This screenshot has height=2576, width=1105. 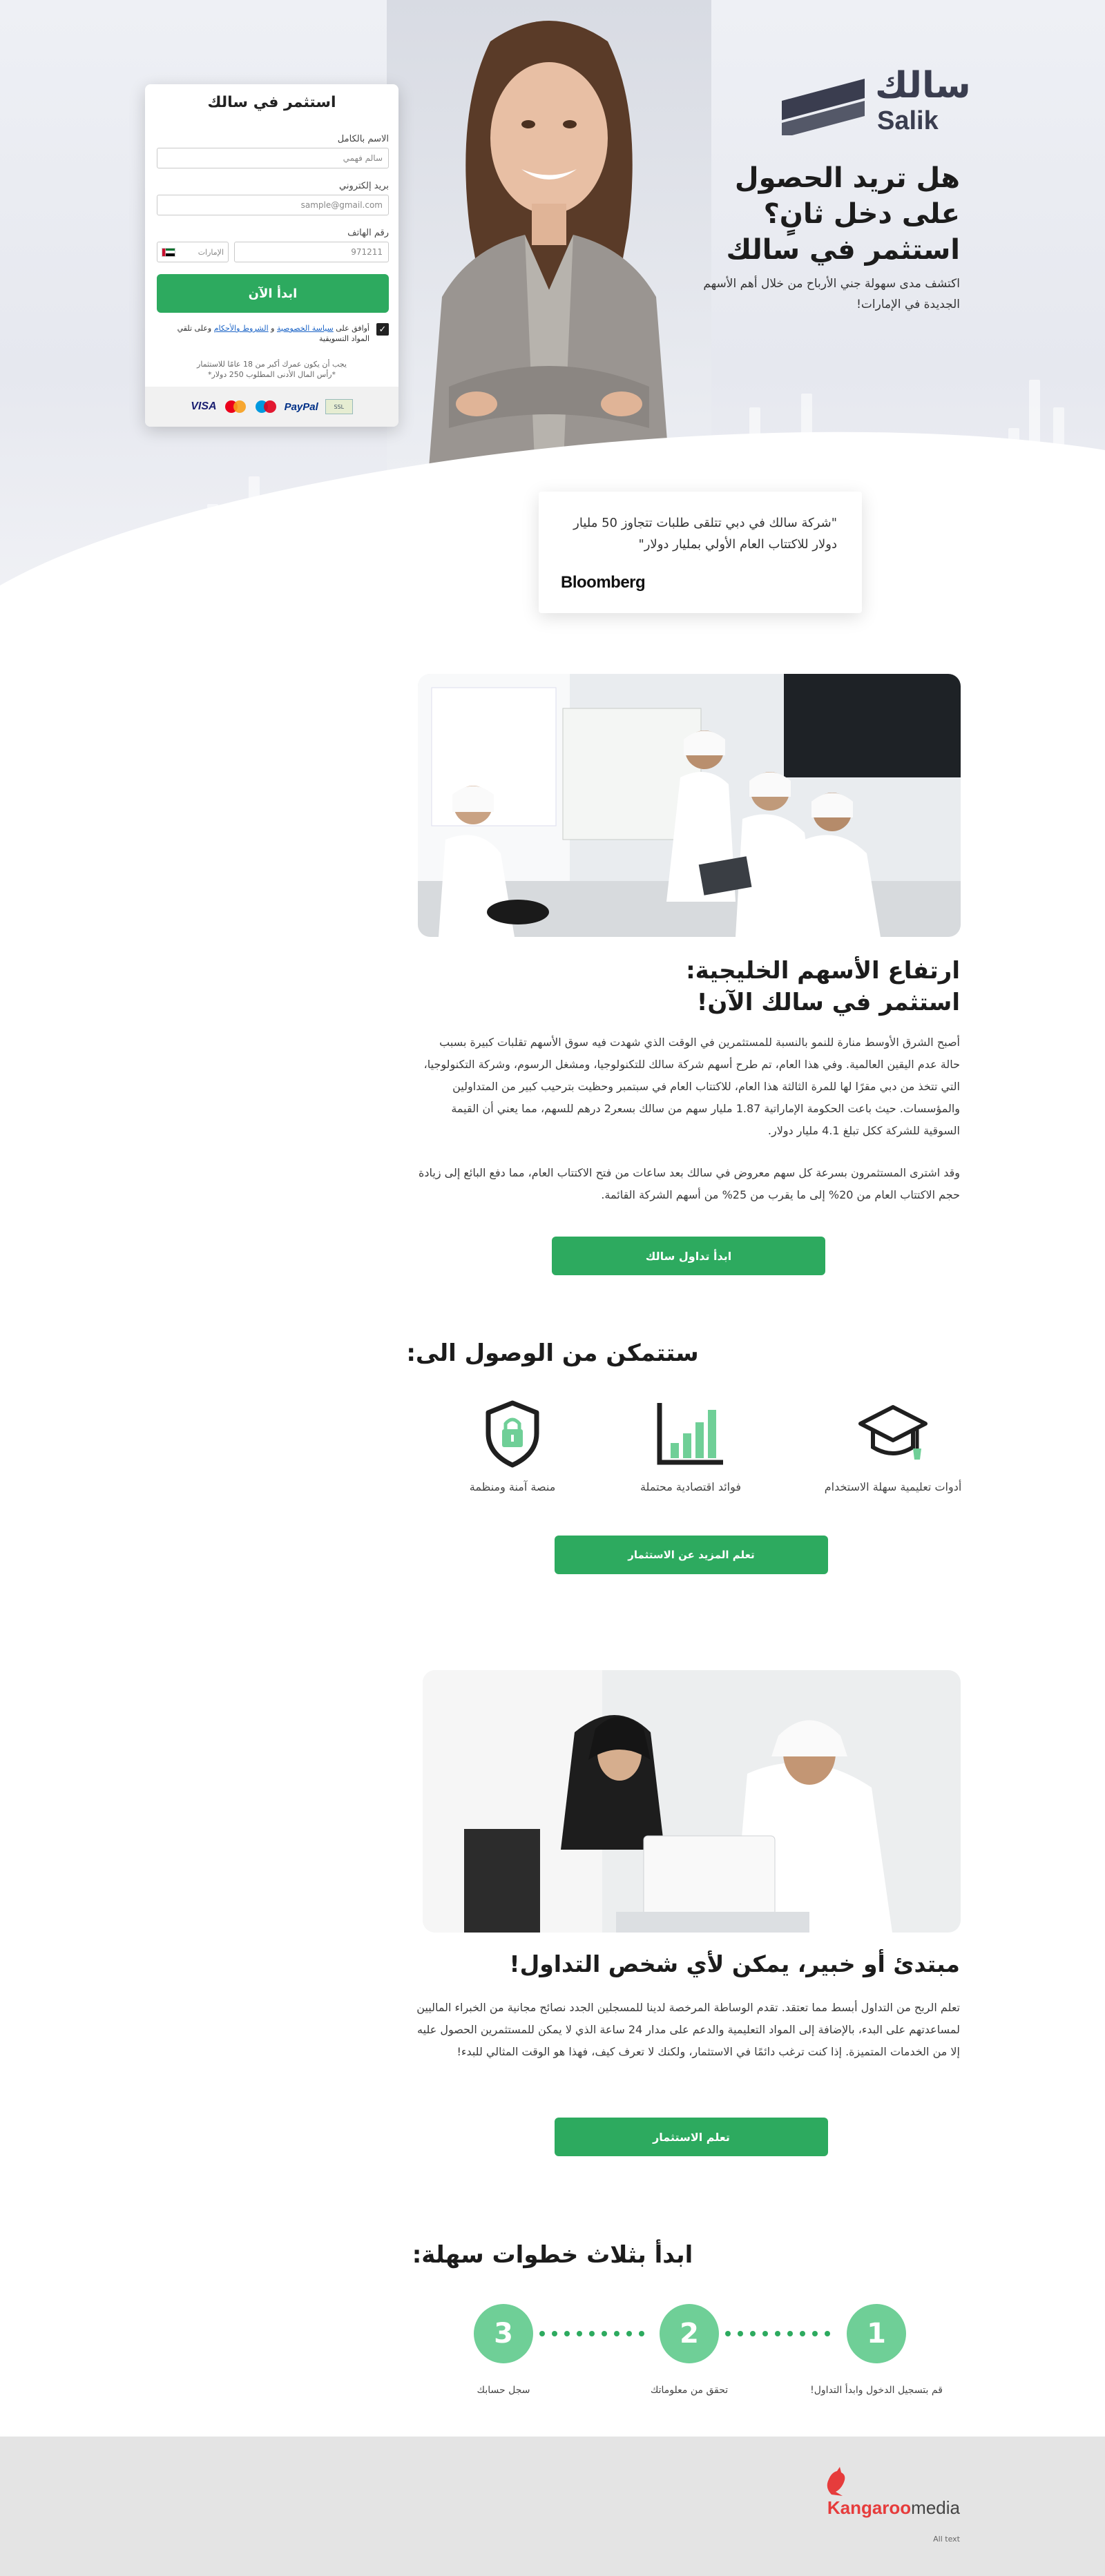 I want to click on brand-part-2: media, so click(x=936, y=2508).